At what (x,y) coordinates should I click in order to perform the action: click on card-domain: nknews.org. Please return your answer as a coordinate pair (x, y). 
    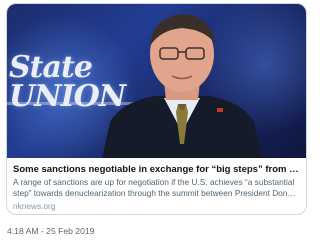
    Looking at the image, I should click on (34, 206).